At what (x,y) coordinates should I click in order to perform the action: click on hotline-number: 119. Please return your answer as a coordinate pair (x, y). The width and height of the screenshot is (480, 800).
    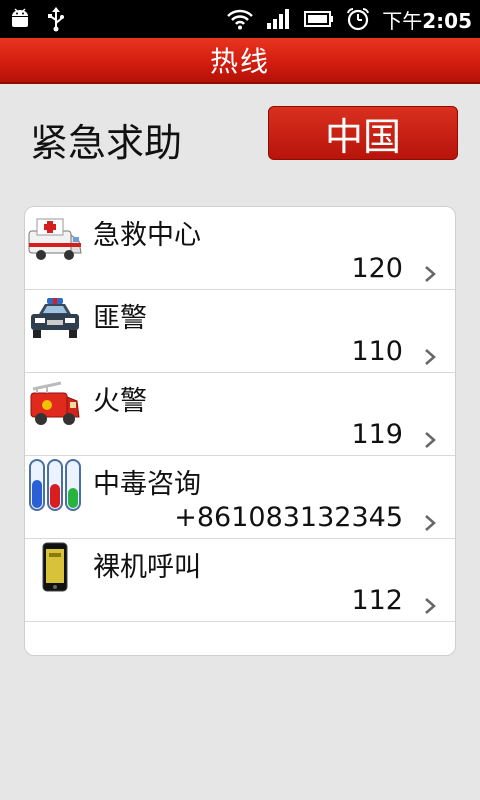
    Looking at the image, I should click on (377, 434).